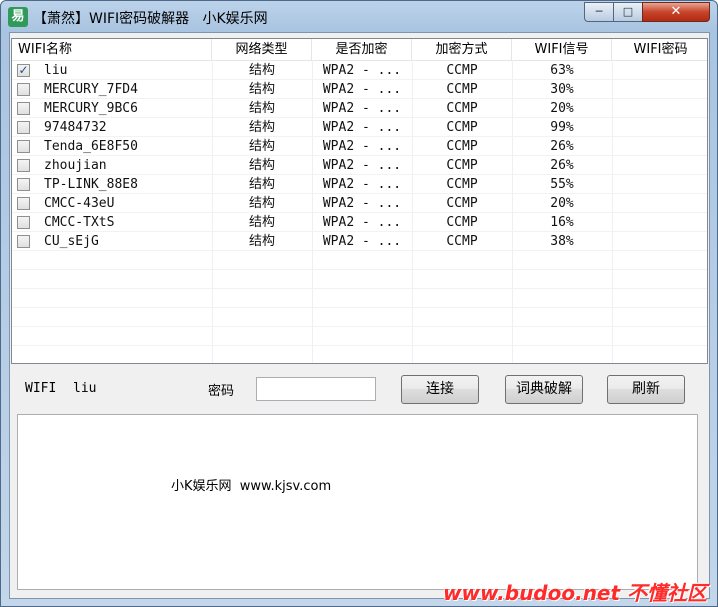 This screenshot has height=607, width=718. Describe the element at coordinates (91, 146) in the screenshot. I see `cell-wifi-name: Tenda_6E8F50` at that location.